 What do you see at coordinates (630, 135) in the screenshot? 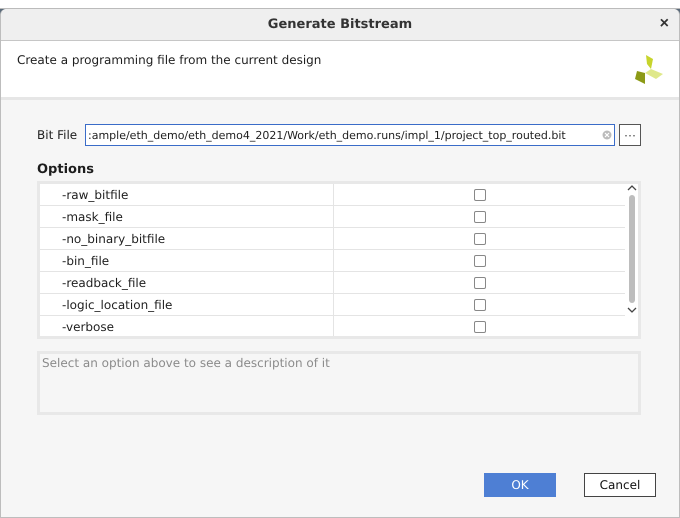
I see `browse-button: ···` at bounding box center [630, 135].